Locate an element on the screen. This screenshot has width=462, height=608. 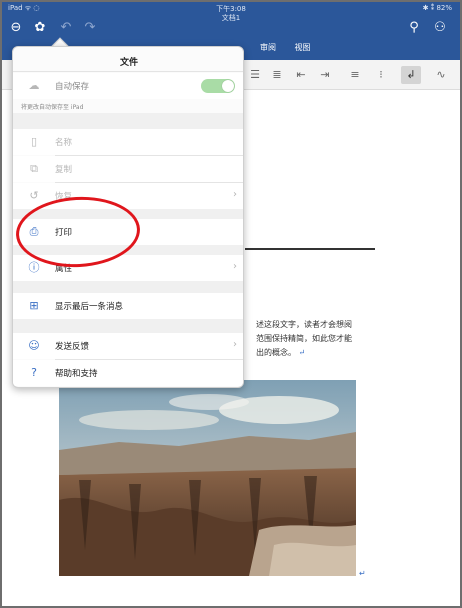
tab-review: 审阅 is located at coordinates (268, 47).